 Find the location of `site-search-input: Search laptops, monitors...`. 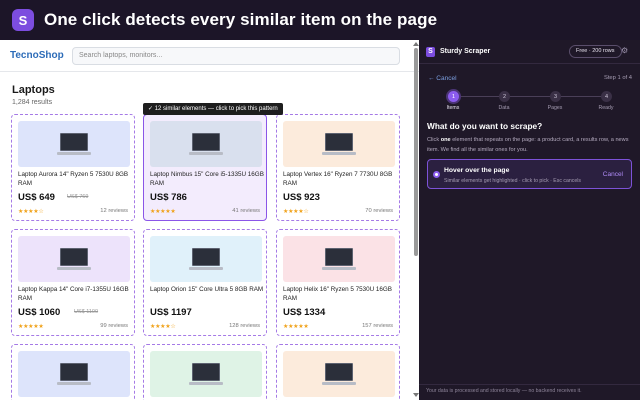

site-search-input: Search laptops, monitors... is located at coordinates (236, 55).